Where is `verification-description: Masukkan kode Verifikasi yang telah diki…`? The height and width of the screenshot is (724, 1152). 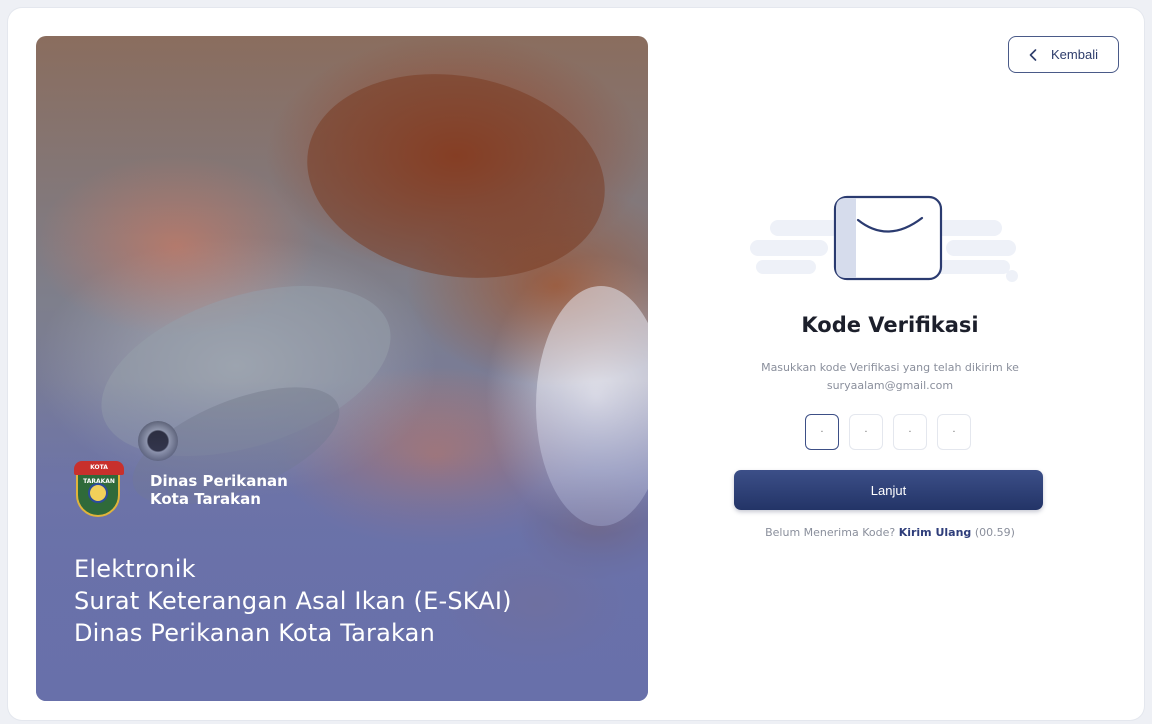
verification-description: Masukkan kode Verifikasi yang telah diki… is located at coordinates (890, 377).